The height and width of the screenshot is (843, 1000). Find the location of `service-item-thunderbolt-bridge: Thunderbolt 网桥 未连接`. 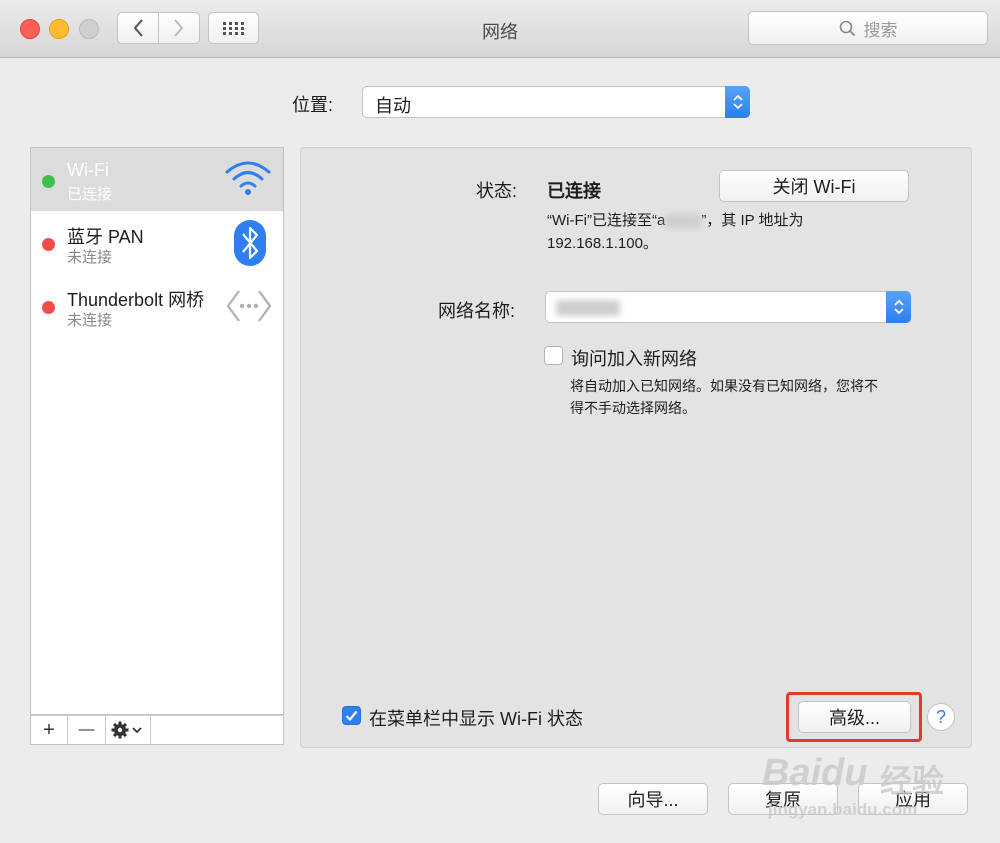

service-item-thunderbolt-bridge: Thunderbolt 网桥 未连接 is located at coordinates (157, 305).